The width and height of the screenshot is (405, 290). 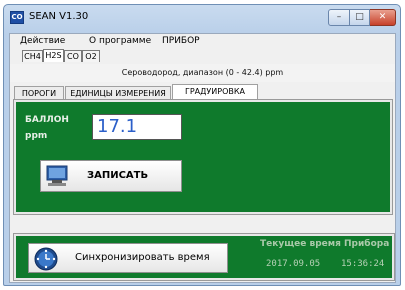 I want to click on write-button: ЗАПИСАТЬ, so click(x=111, y=176).